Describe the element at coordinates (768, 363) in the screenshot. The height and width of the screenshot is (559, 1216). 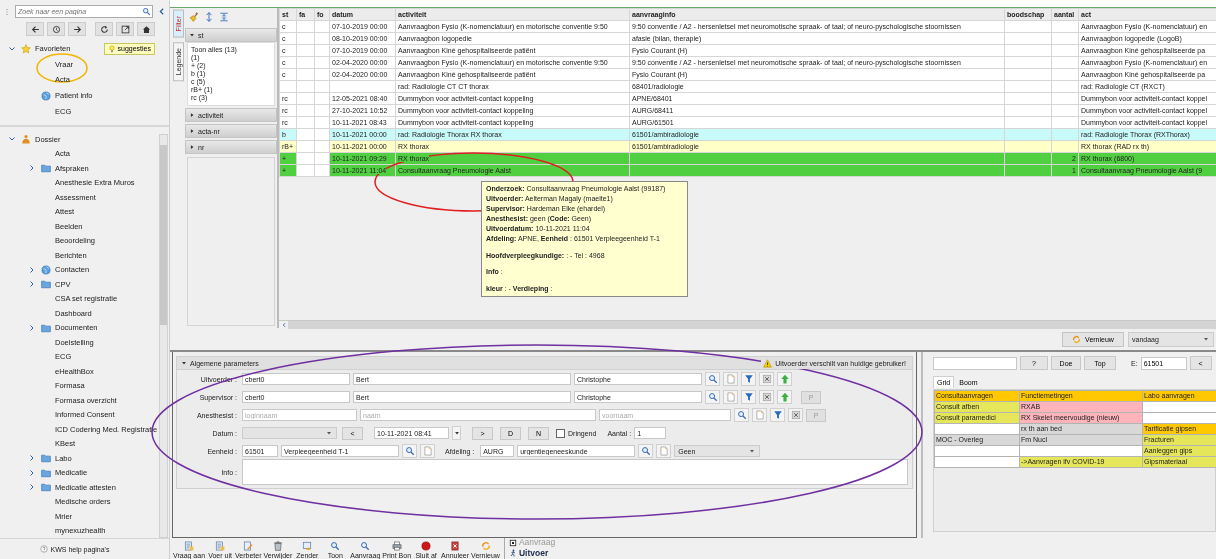
I see `warning-icon` at that location.